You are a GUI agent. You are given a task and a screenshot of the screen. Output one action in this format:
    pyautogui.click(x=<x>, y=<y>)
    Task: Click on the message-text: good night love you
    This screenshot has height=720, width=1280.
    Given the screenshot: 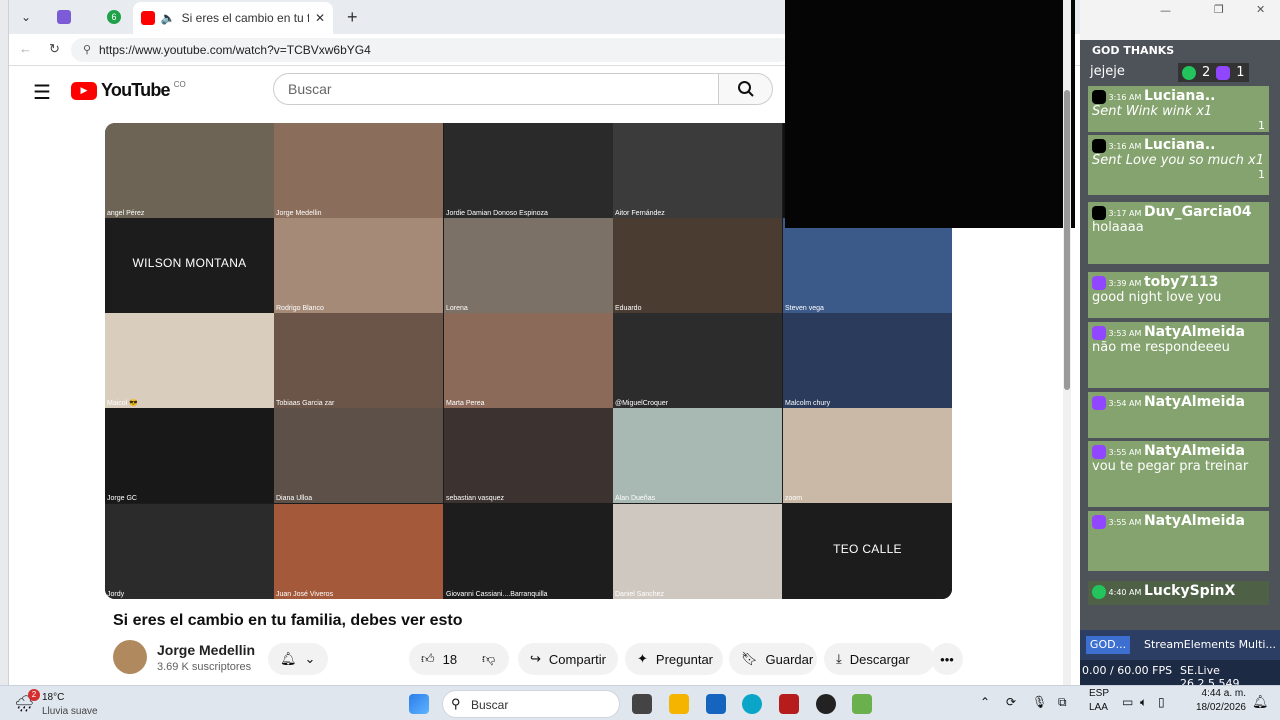 What is the action you would take?
    pyautogui.click(x=1157, y=297)
    